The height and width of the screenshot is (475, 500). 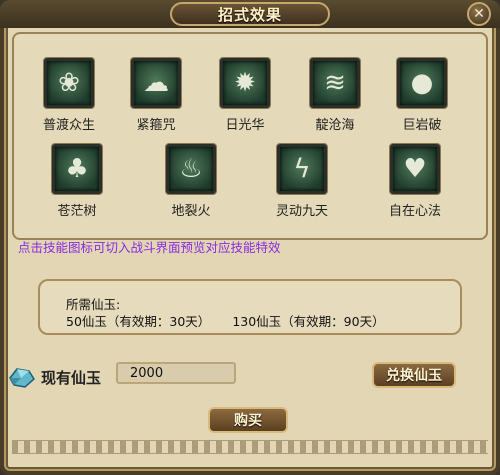 What do you see at coordinates (301, 211) in the screenshot?
I see `skill-label: 灵动九天` at bounding box center [301, 211].